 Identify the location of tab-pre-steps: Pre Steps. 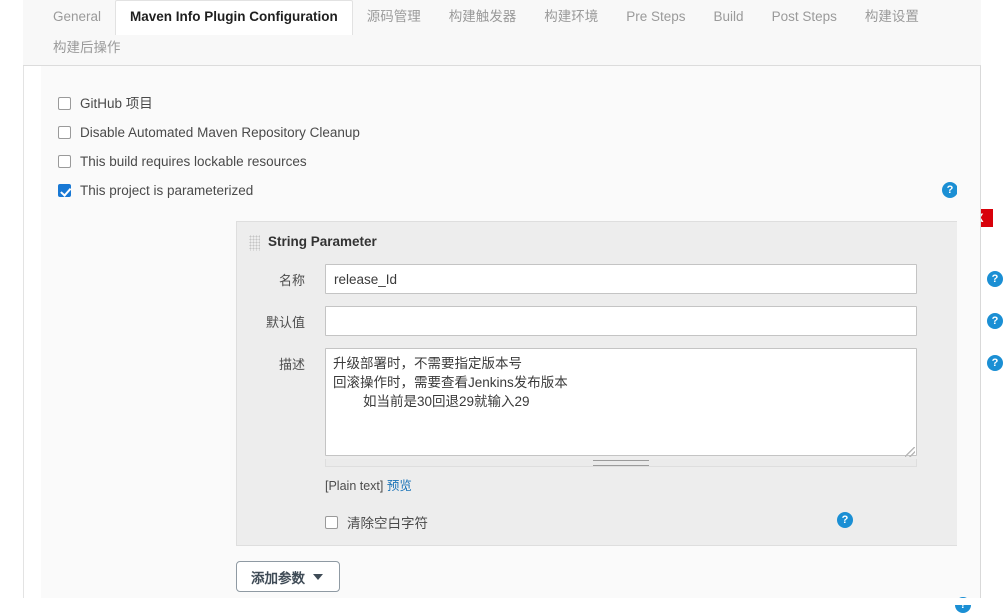
(655, 16).